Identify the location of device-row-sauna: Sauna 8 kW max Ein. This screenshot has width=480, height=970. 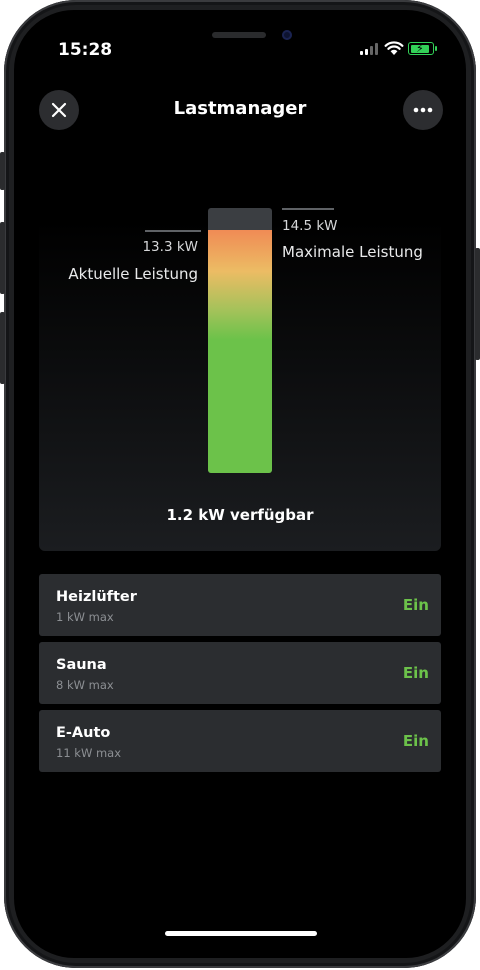
(240, 673).